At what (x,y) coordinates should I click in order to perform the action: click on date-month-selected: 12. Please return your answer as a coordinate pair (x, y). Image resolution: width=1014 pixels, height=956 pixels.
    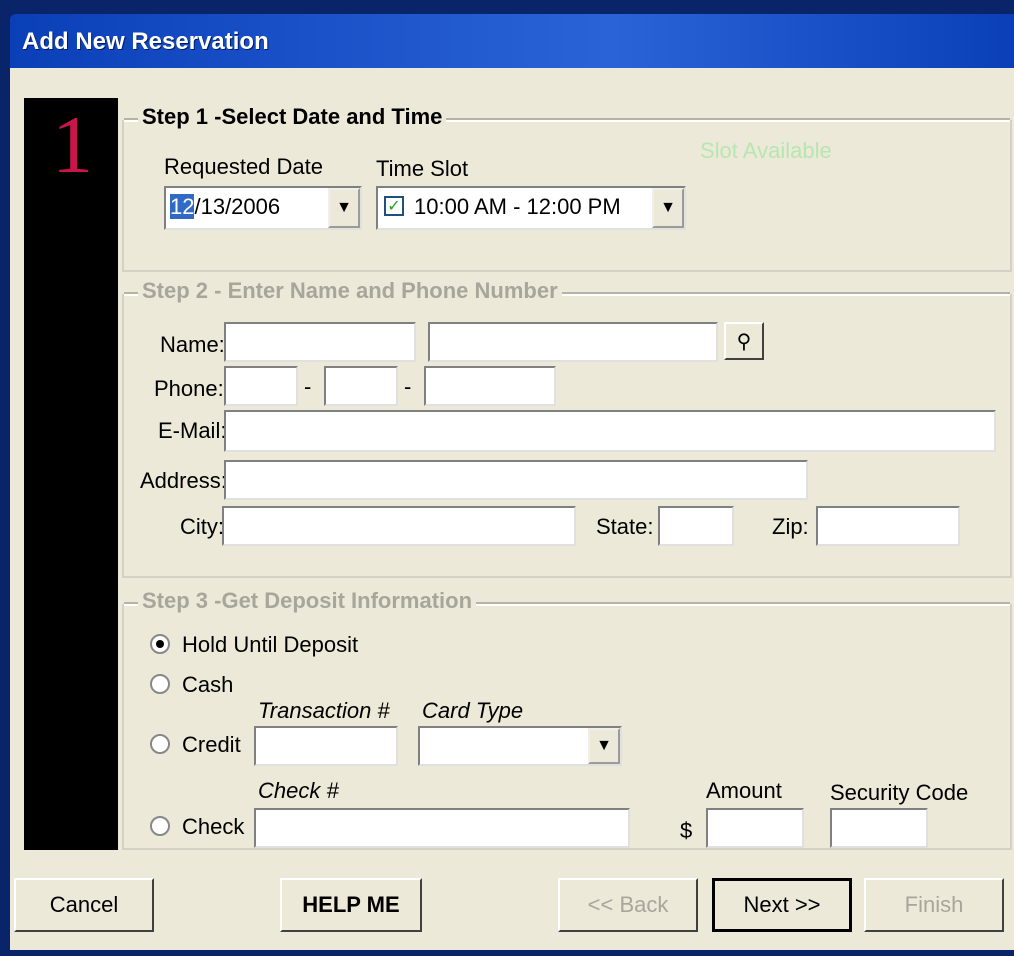
    Looking at the image, I should click on (182, 206).